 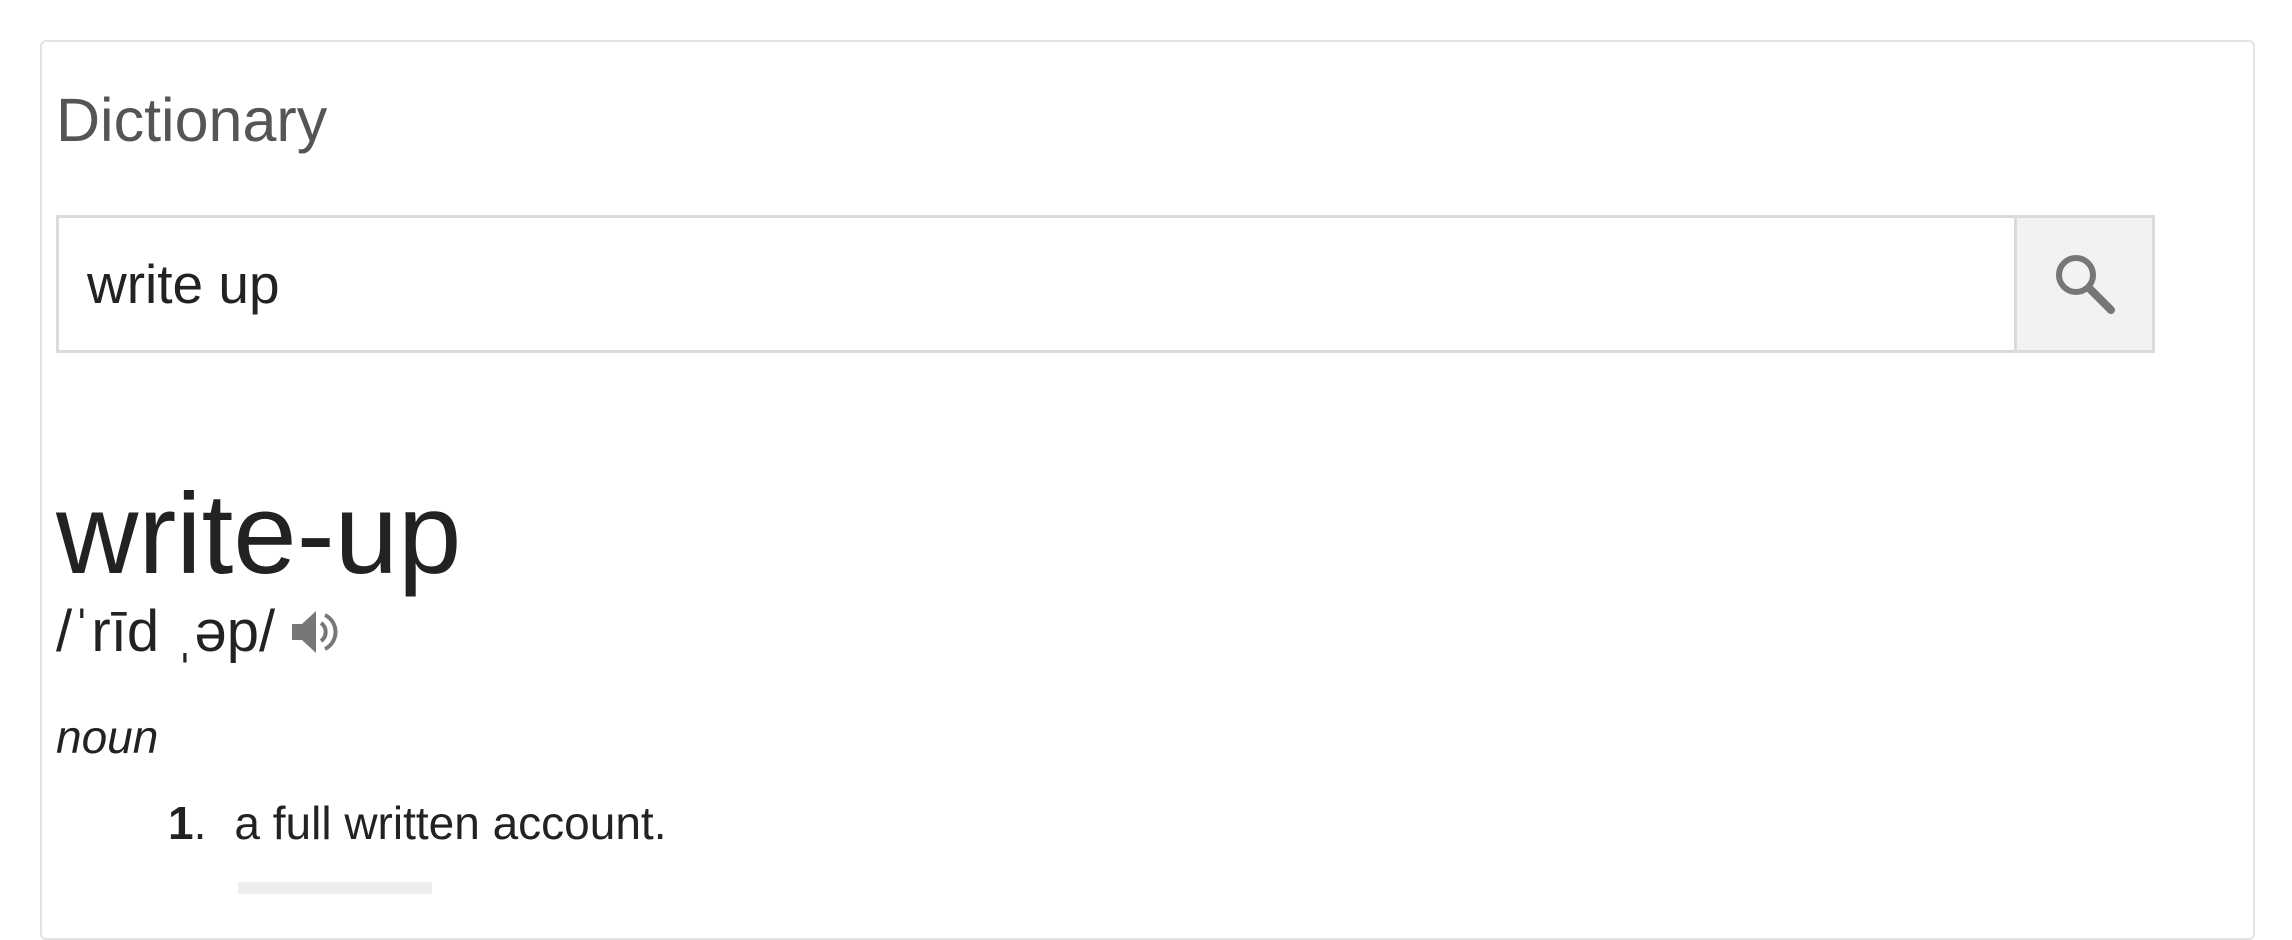 What do you see at coordinates (166, 631) in the screenshot?
I see `pronunciation: /ˈrīd ˌəp/` at bounding box center [166, 631].